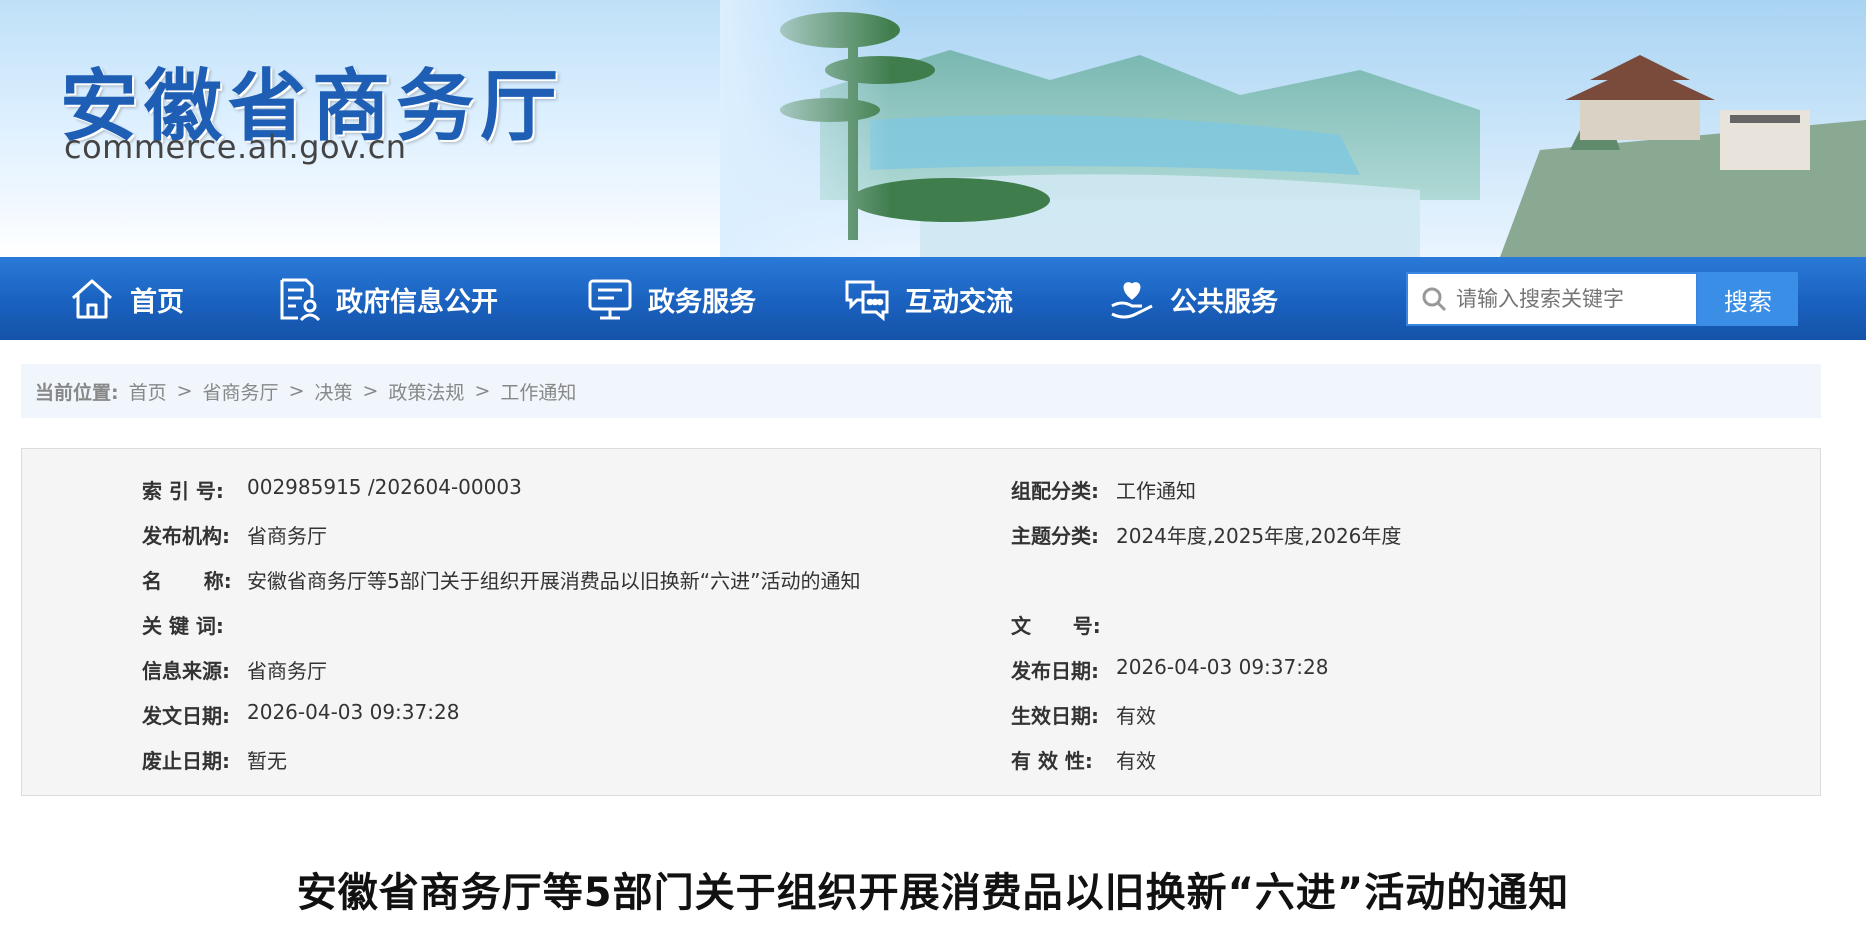 This screenshot has width=1866, height=926. Describe the element at coordinates (1571, 299) in the screenshot. I see `search-input` at that location.